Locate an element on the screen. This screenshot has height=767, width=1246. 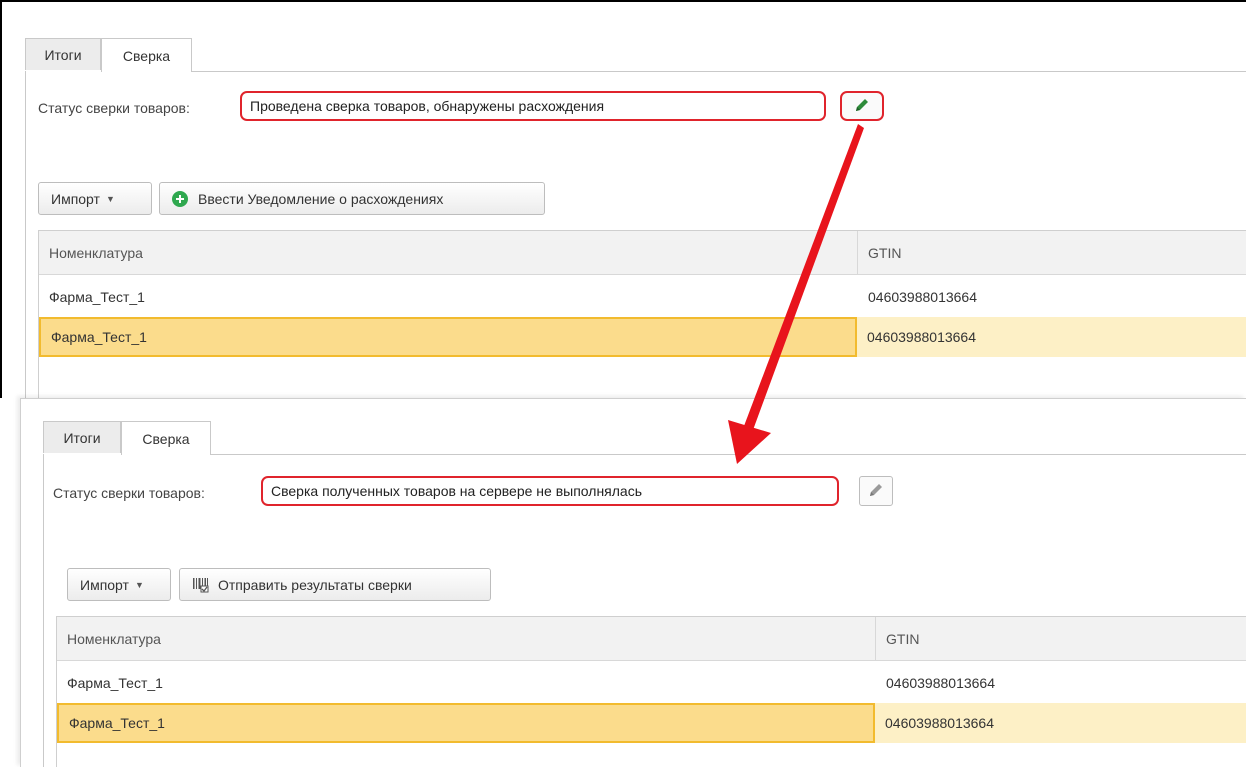
send-reconciliation-results-button: Отправить результаты сверки is located at coordinates (335, 584).